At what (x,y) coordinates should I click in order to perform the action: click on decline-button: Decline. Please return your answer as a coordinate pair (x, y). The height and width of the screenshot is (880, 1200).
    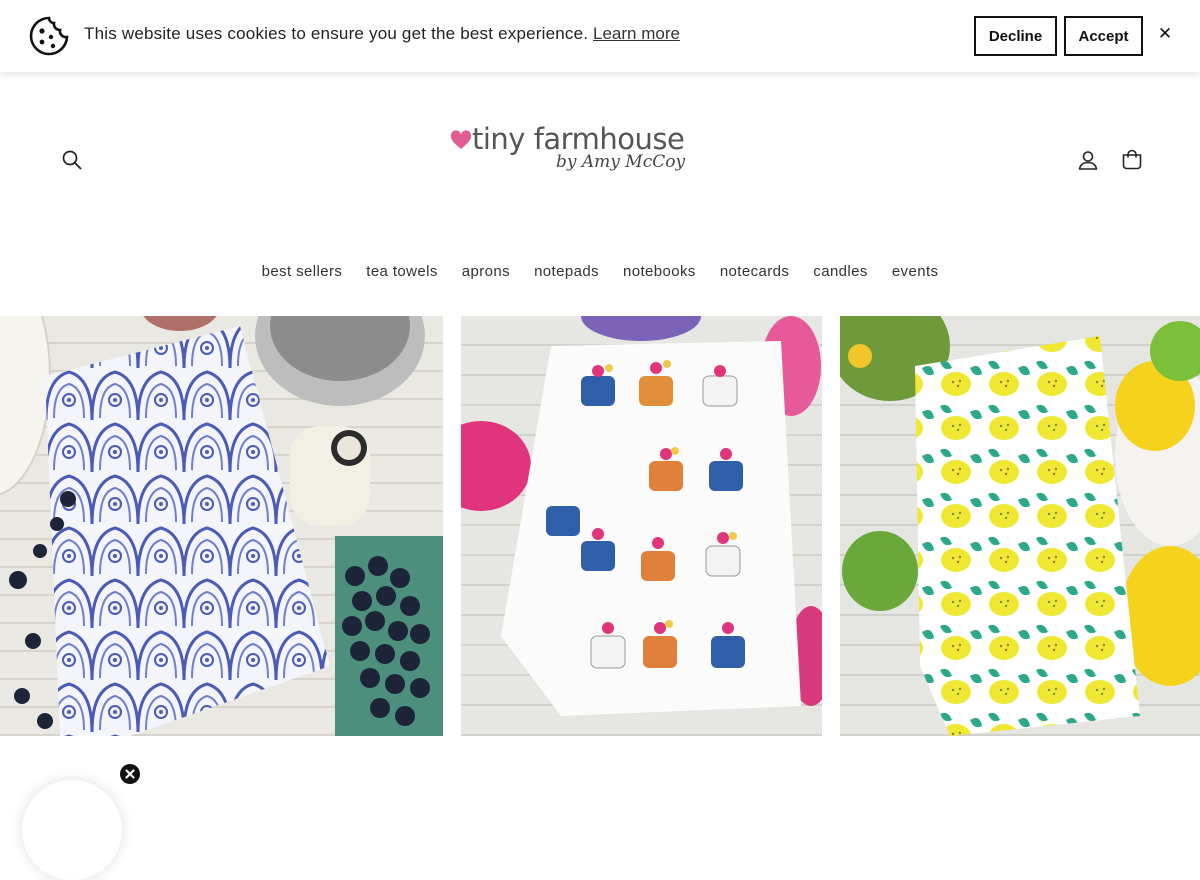
    Looking at the image, I should click on (1015, 36).